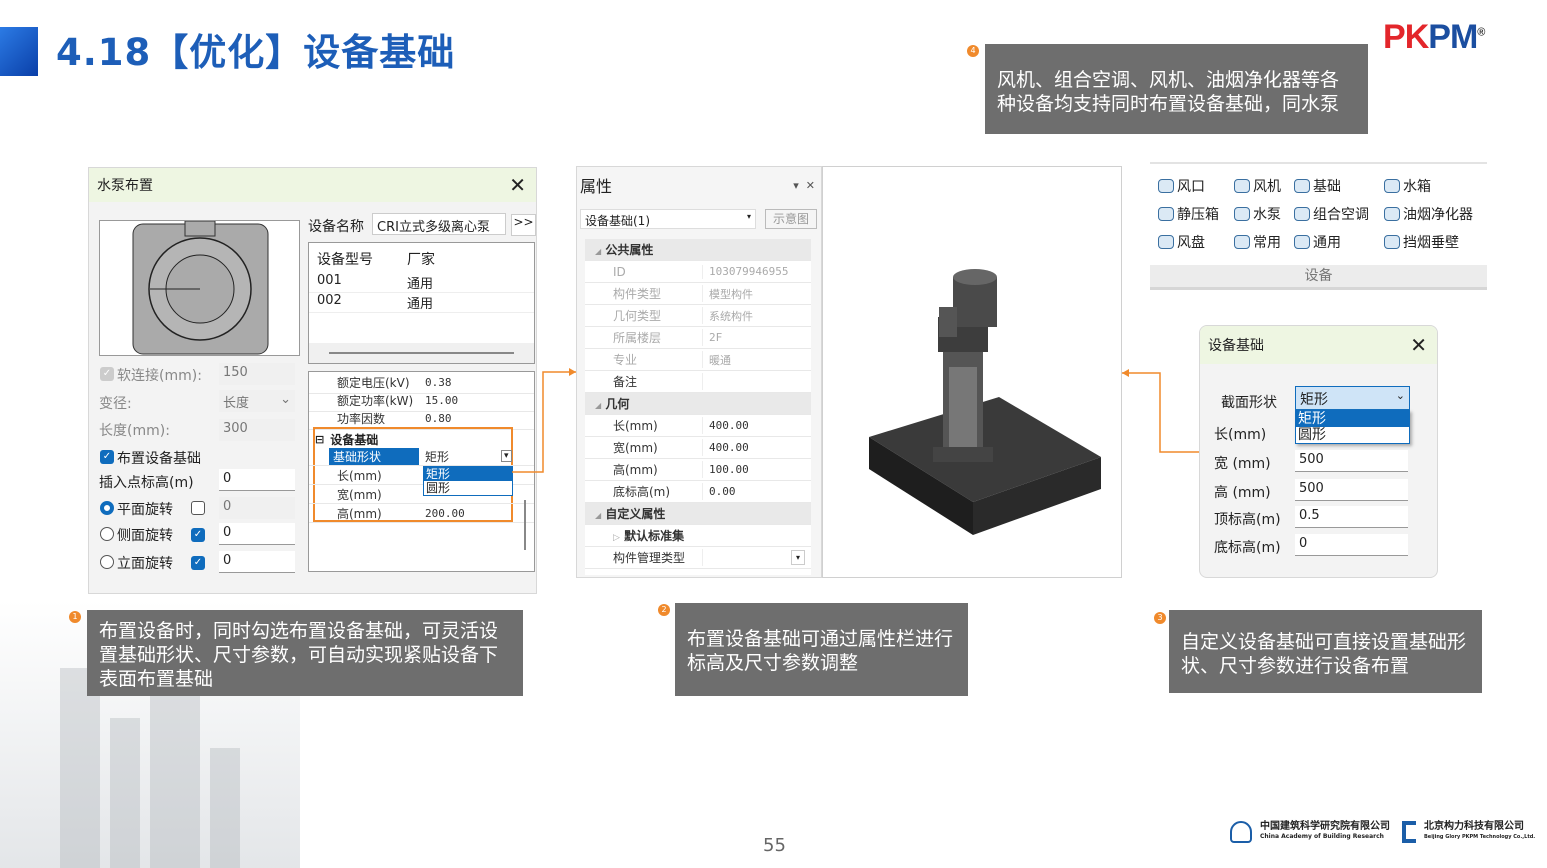 The height and width of the screenshot is (868, 1547). I want to click on ribbon-item: 风盘, so click(1181, 242).